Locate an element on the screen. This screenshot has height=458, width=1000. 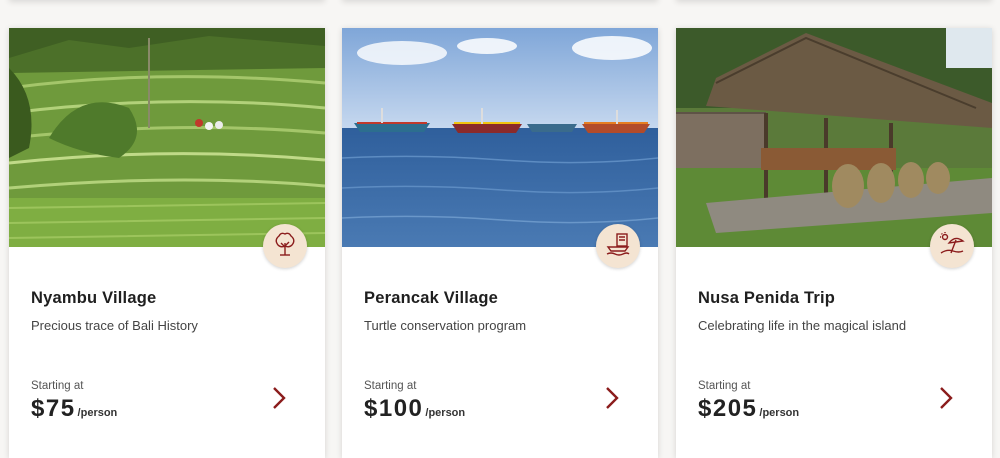
price-value: $205 is located at coordinates (728, 408).